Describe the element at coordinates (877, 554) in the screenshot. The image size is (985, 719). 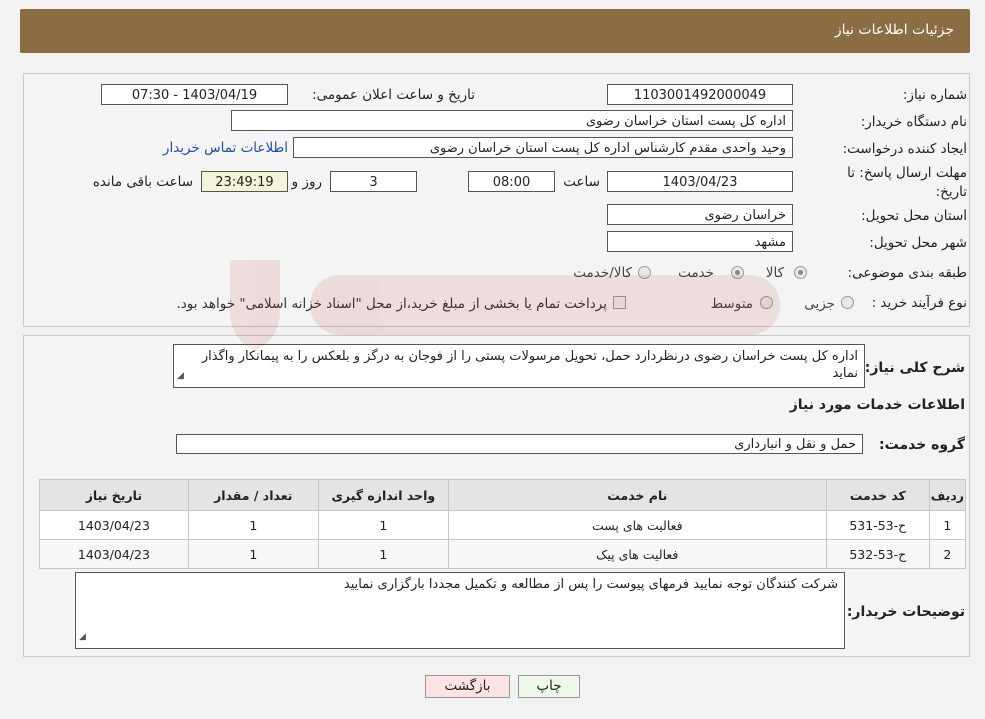
I see `cell-service-code: ح-53-532` at that location.